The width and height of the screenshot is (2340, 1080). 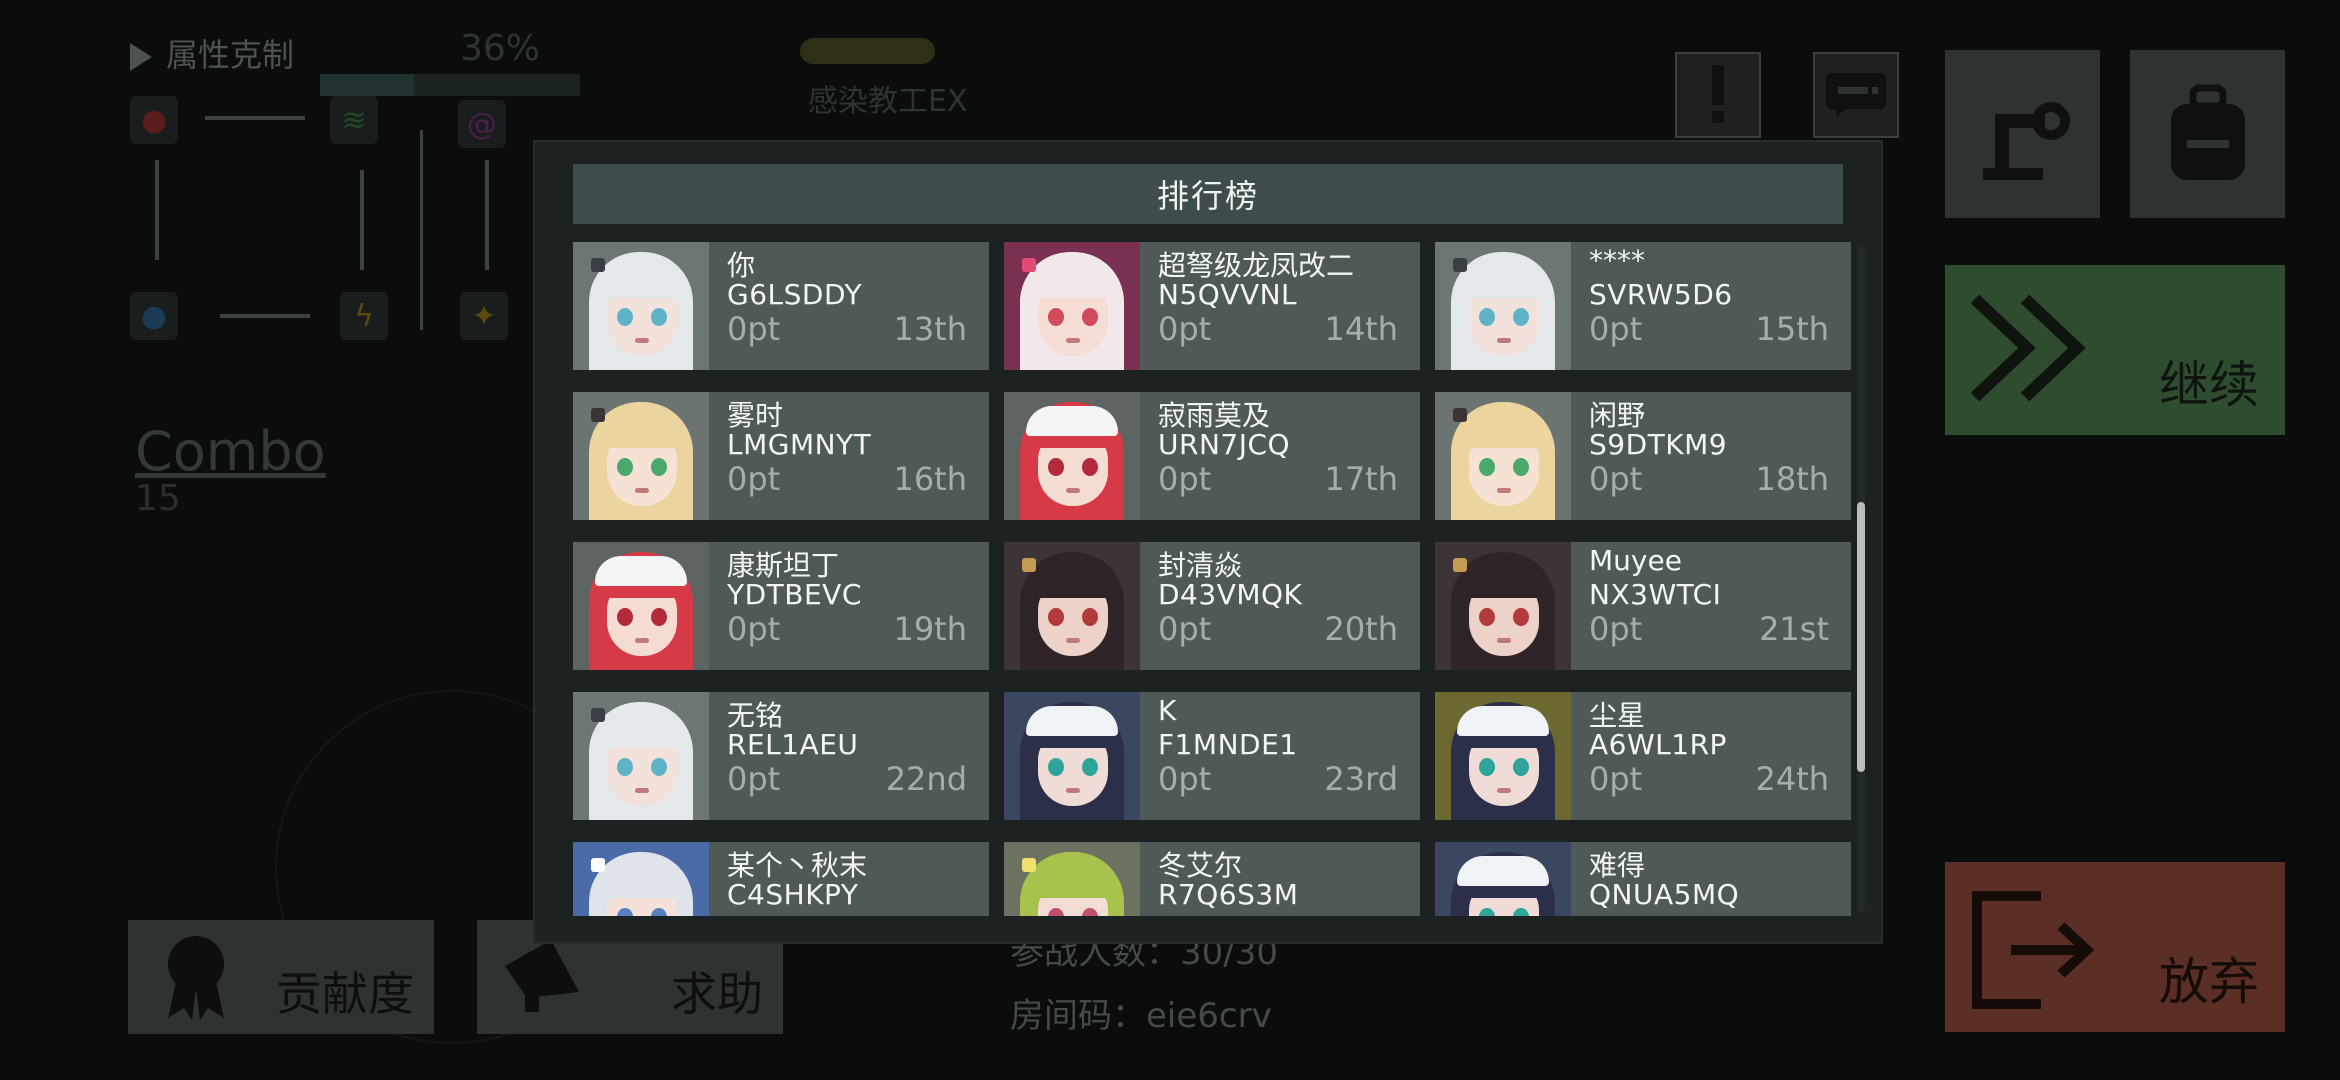 What do you see at coordinates (196, 978) in the screenshot?
I see `ribbon-badge-icon` at bounding box center [196, 978].